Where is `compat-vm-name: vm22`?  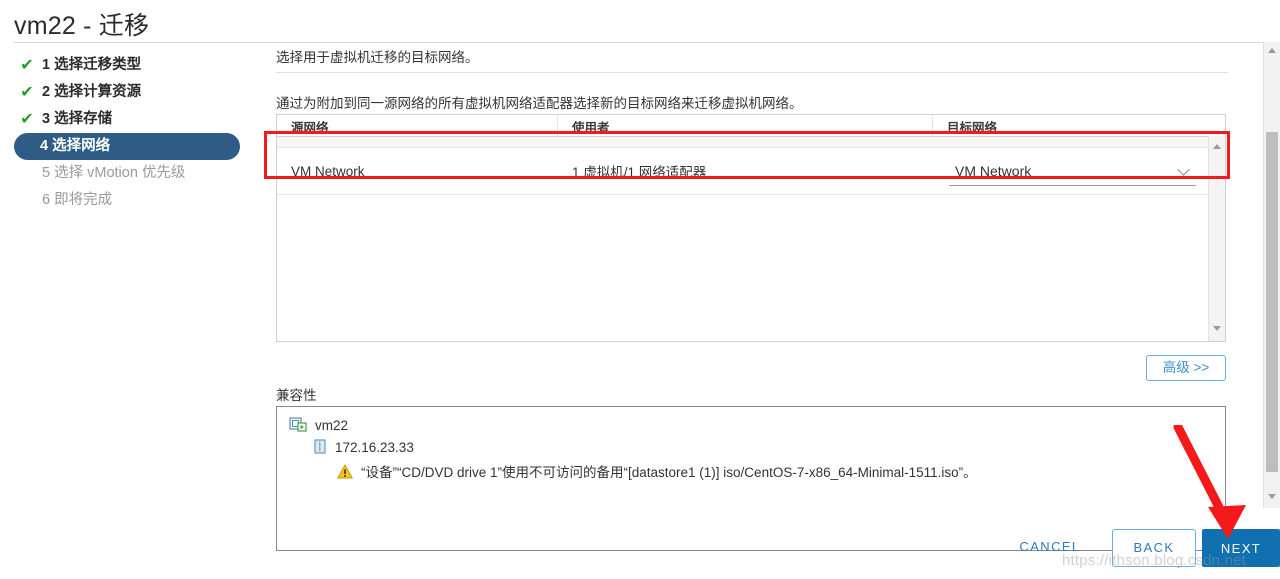 compat-vm-name: vm22 is located at coordinates (332, 425).